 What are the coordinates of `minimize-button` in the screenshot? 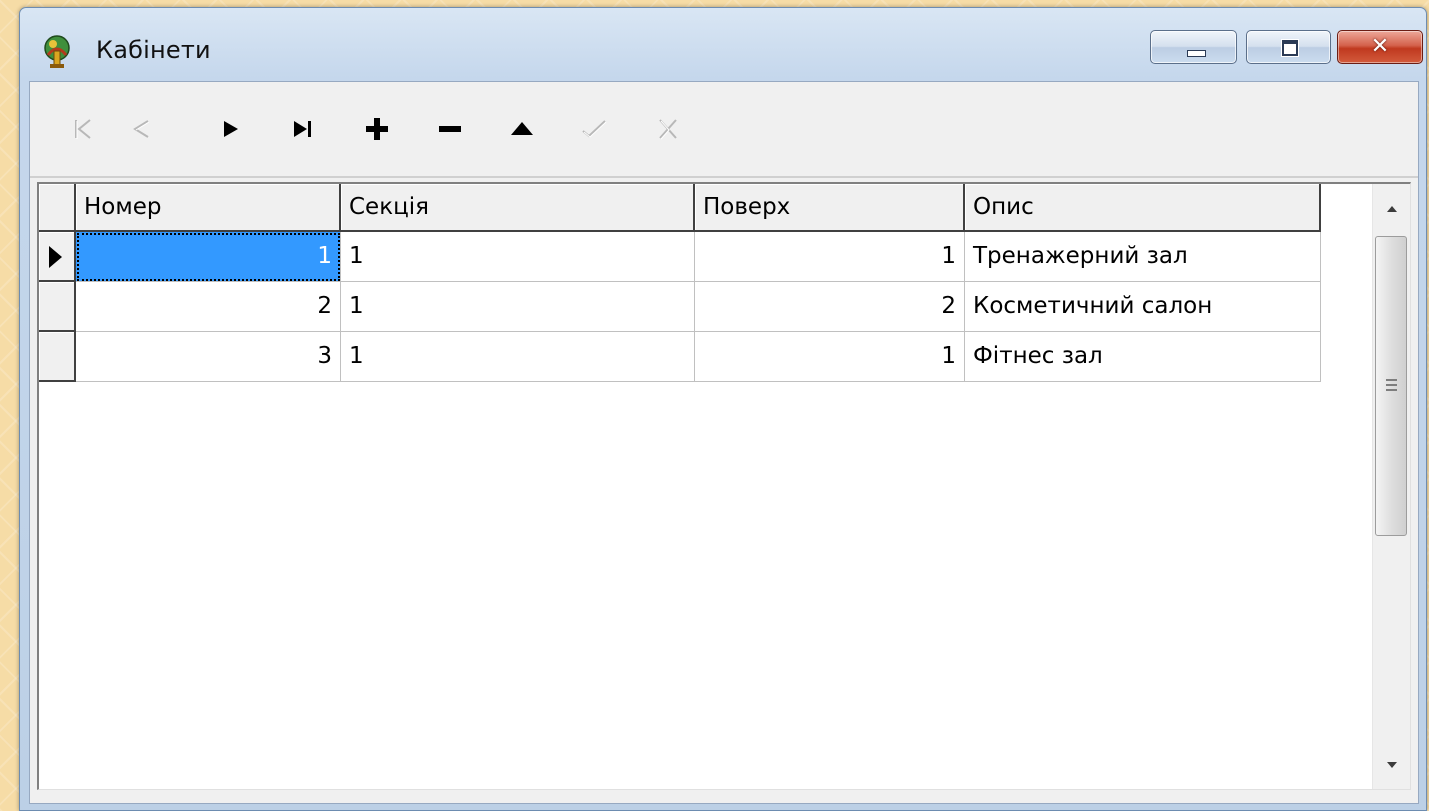 It's located at (1193, 47).